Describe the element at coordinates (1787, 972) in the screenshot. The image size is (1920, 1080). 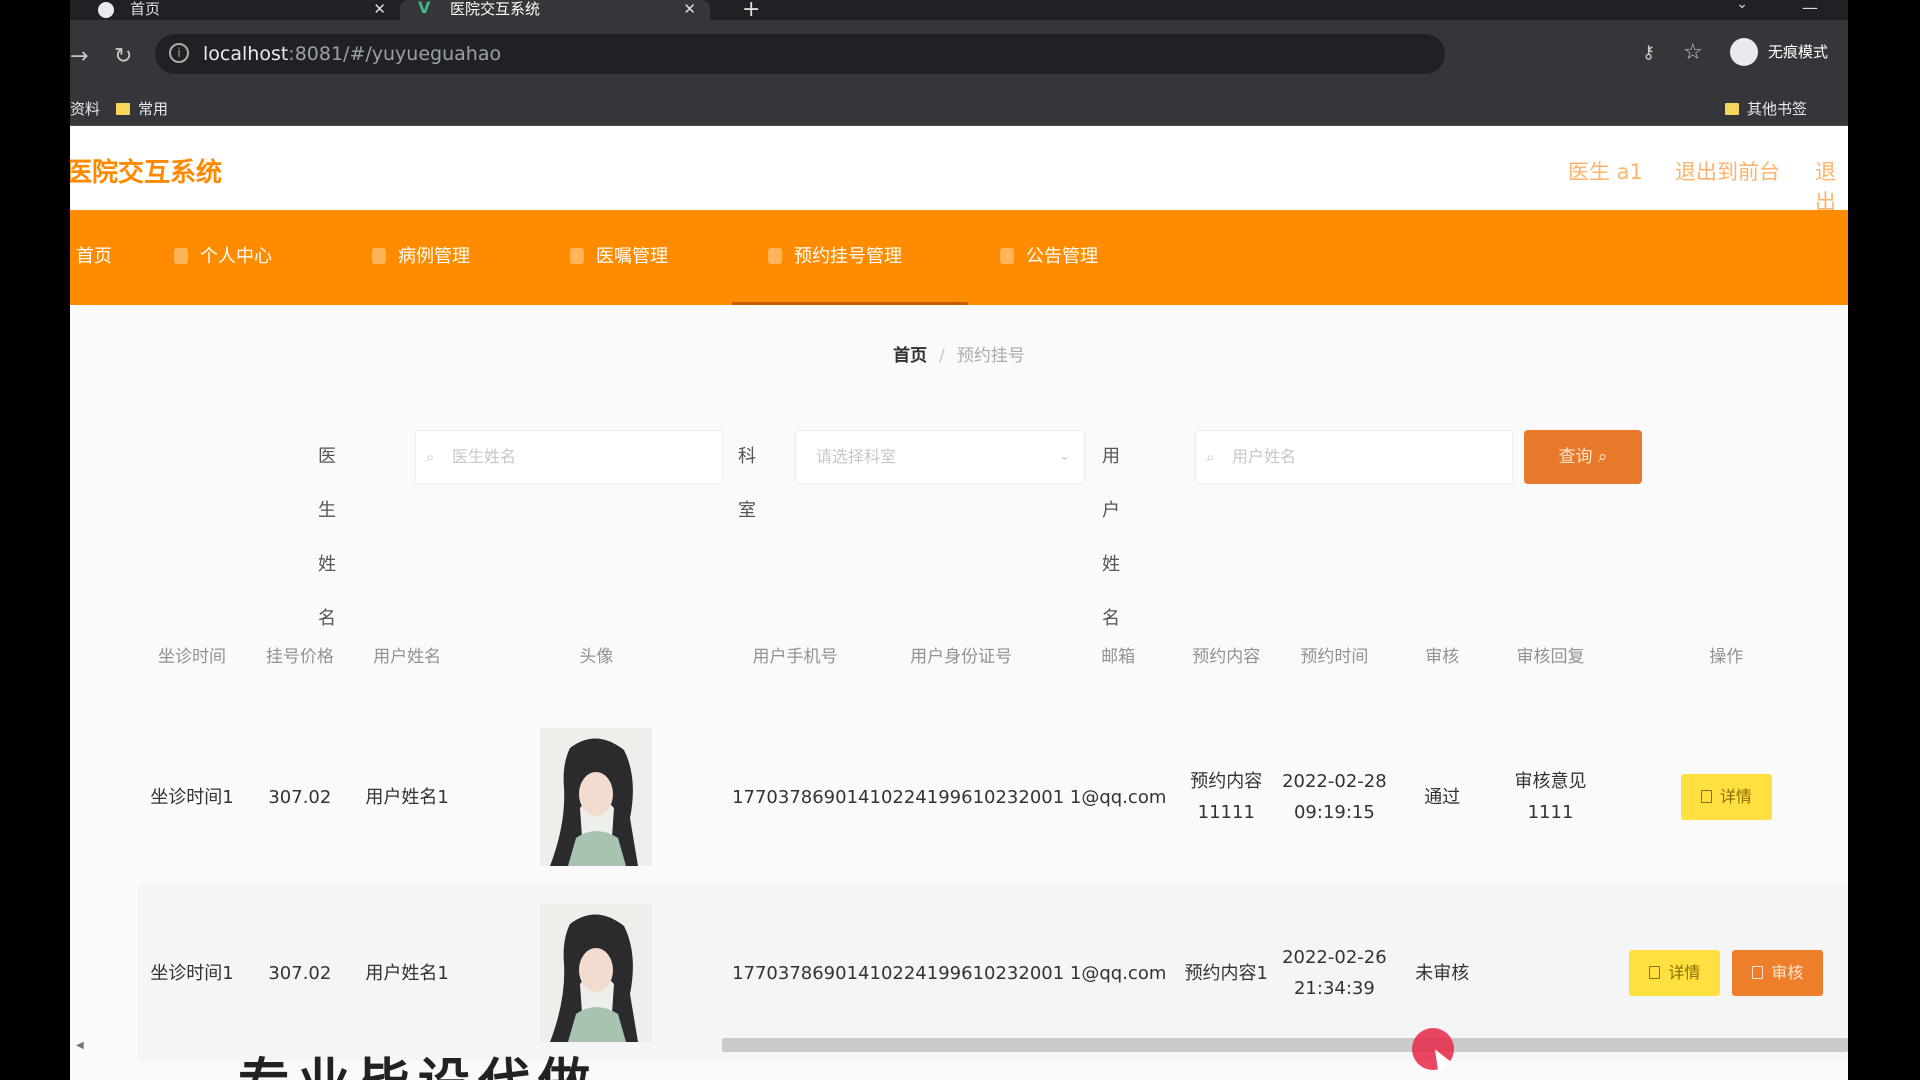
I see `audit-button-label: 审核` at that location.